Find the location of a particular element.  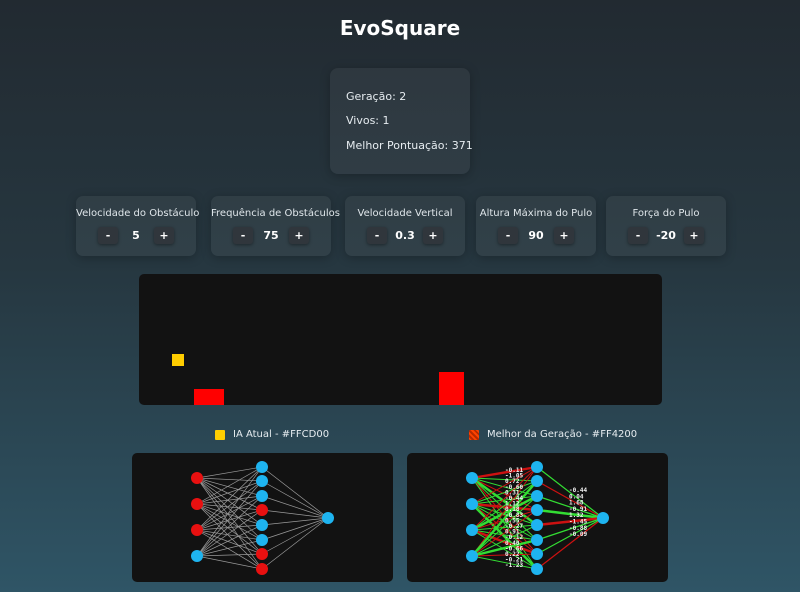

control-value: 90 is located at coordinates (536, 235).